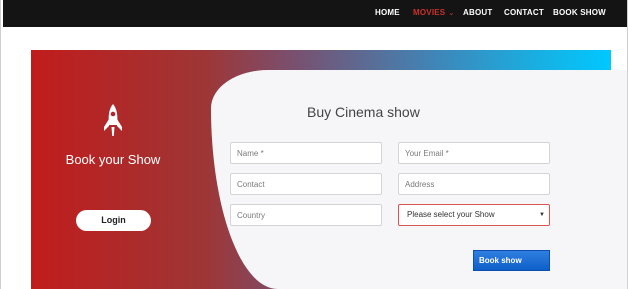 The height and width of the screenshot is (289, 628). I want to click on login-button: Login, so click(113, 220).